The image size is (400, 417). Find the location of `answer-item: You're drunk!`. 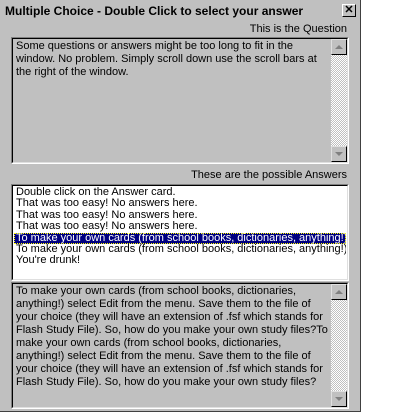

answer-item: You're drunk! is located at coordinates (180, 260).